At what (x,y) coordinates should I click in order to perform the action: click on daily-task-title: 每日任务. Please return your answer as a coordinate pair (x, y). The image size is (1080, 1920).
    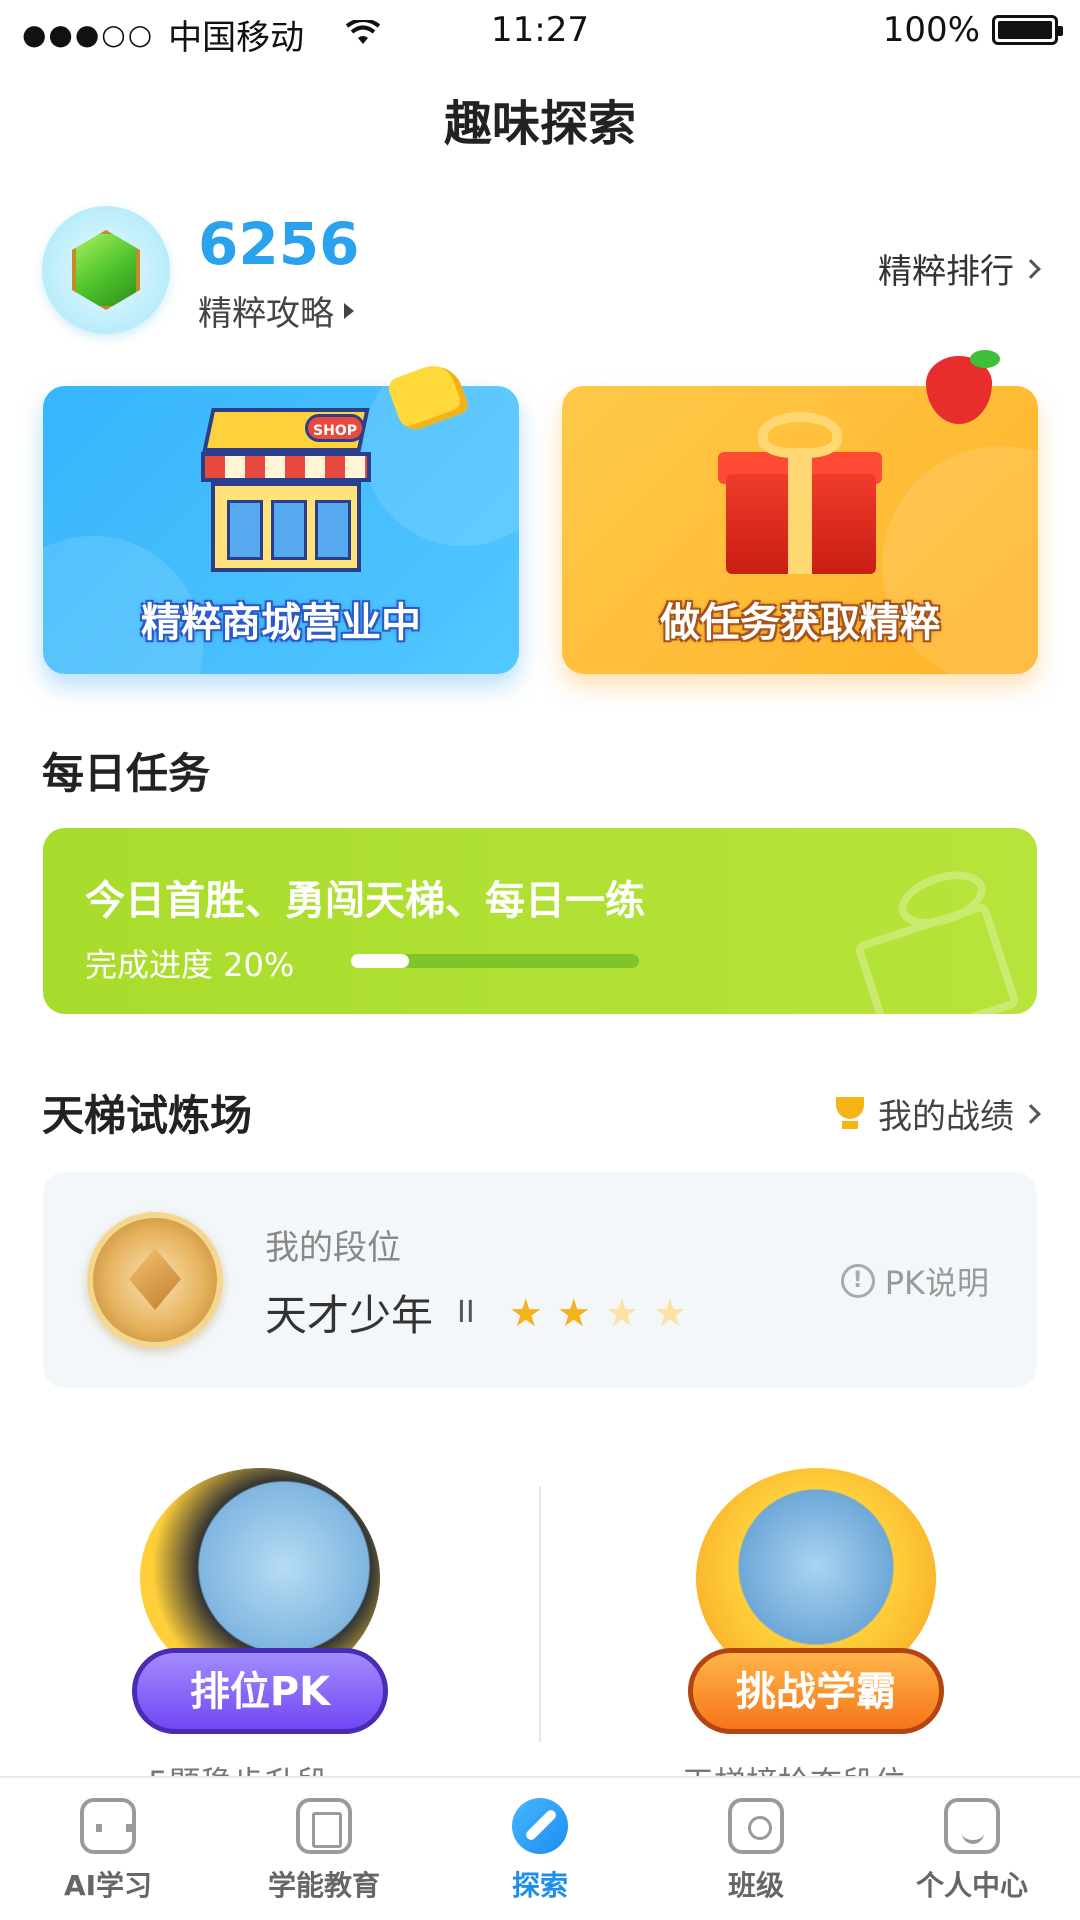
    Looking at the image, I should click on (126, 773).